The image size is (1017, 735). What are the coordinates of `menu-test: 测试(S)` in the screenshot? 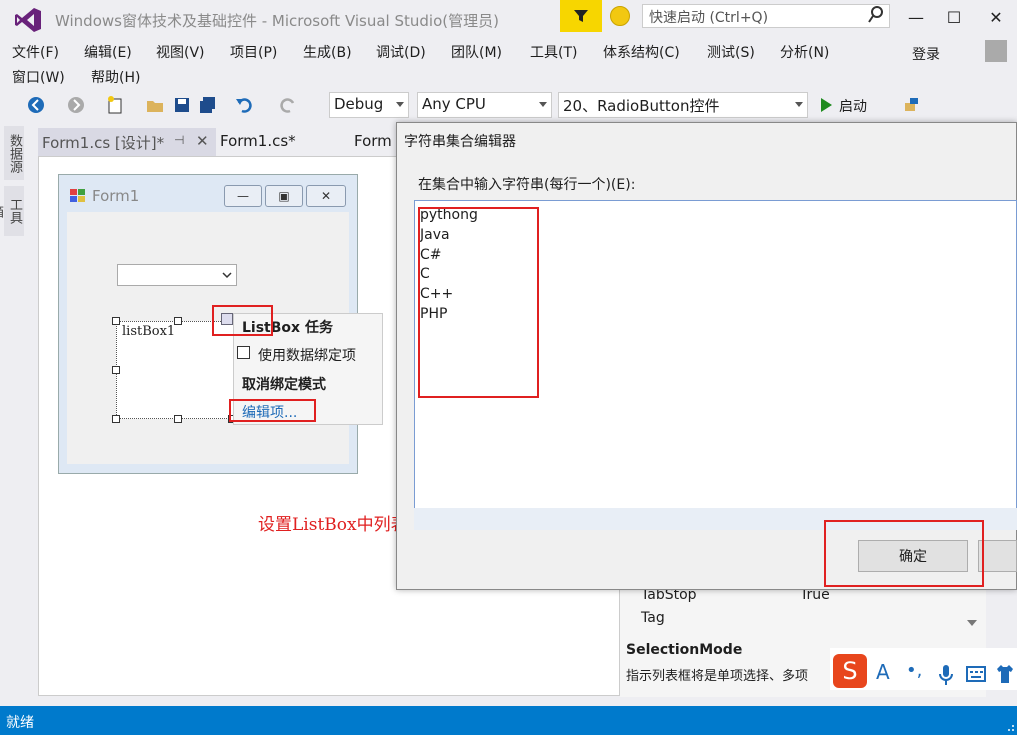 It's located at (731, 52).